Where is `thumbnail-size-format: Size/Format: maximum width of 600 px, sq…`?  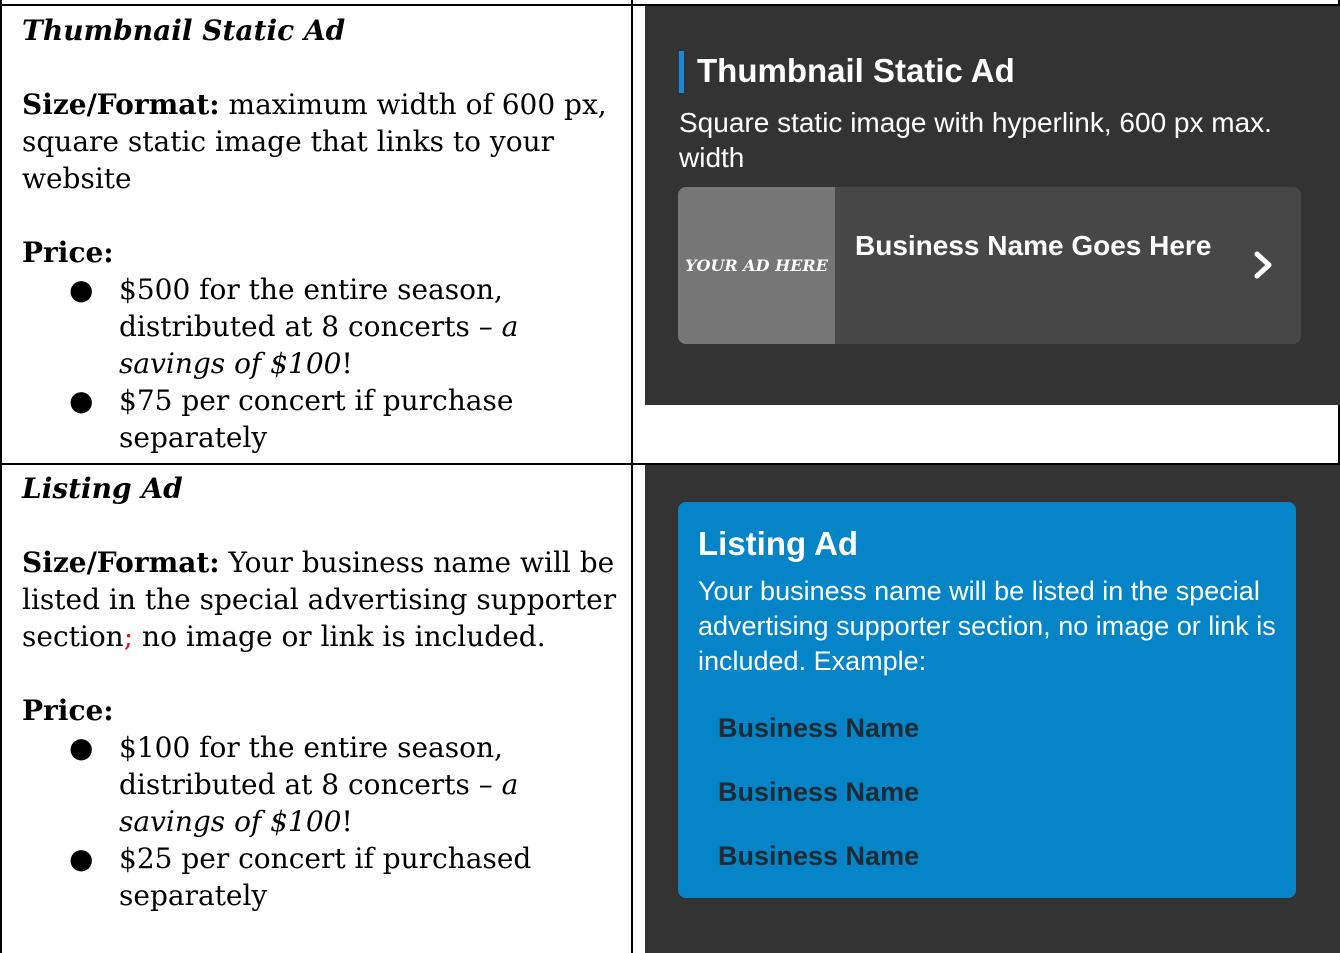
thumbnail-size-format: Size/Format: maximum width of 600 px, sq… is located at coordinates (322, 141).